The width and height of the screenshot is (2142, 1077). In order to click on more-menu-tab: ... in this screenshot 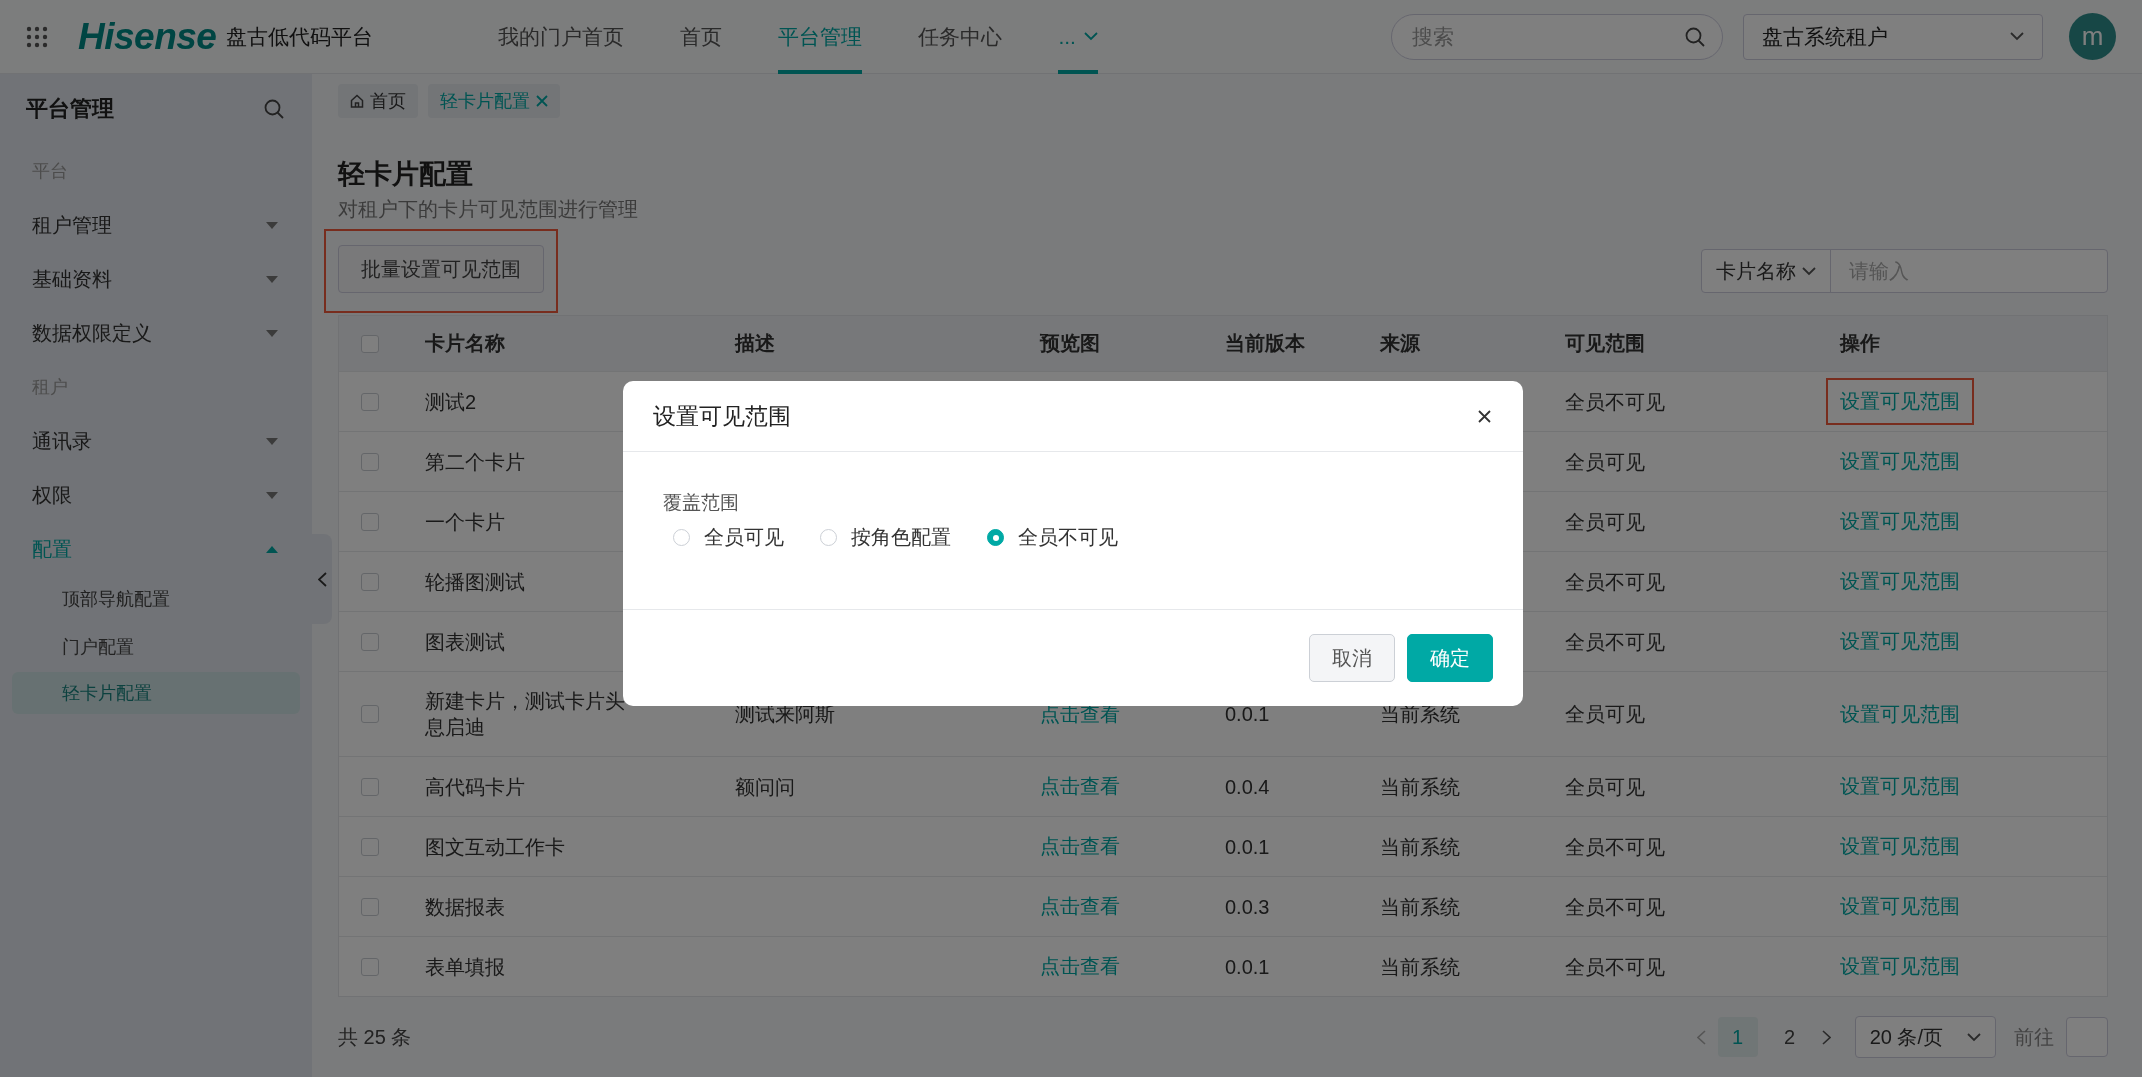, I will do `click(1078, 37)`.